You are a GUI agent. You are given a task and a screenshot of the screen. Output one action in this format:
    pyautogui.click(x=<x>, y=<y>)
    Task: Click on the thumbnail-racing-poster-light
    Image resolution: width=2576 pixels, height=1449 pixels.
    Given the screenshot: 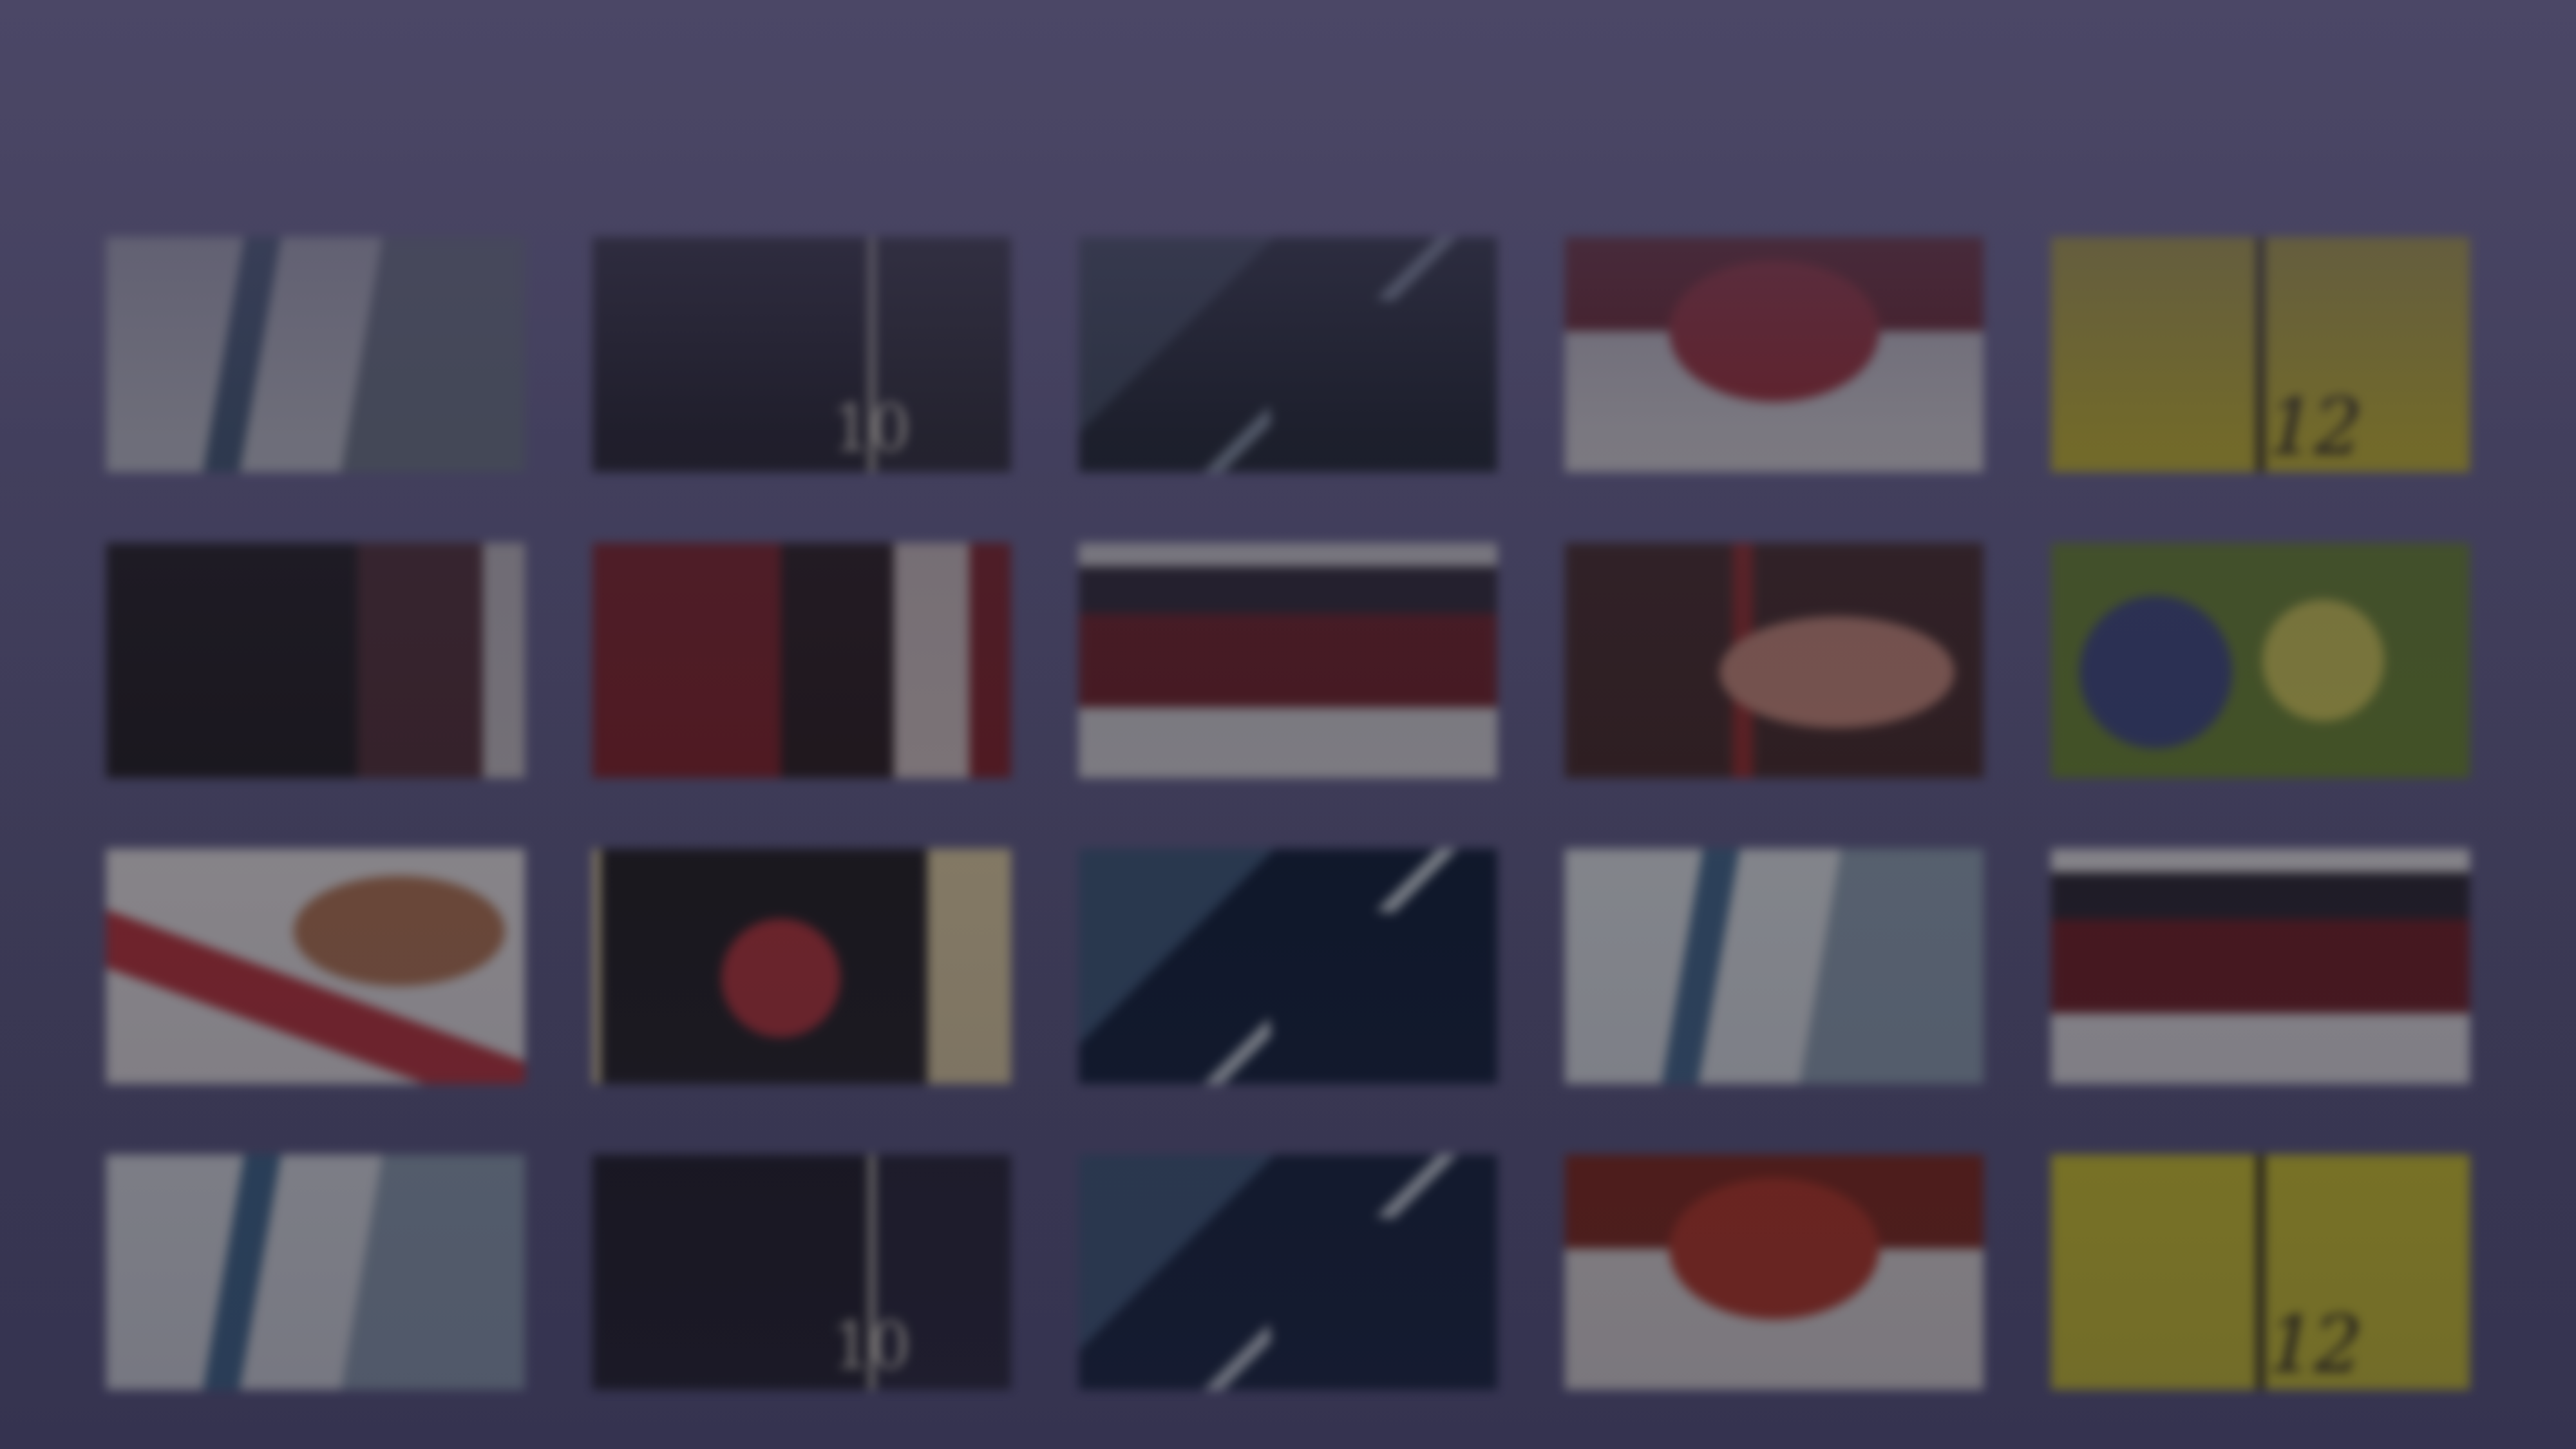 What is the action you would take?
    pyautogui.click(x=1774, y=967)
    